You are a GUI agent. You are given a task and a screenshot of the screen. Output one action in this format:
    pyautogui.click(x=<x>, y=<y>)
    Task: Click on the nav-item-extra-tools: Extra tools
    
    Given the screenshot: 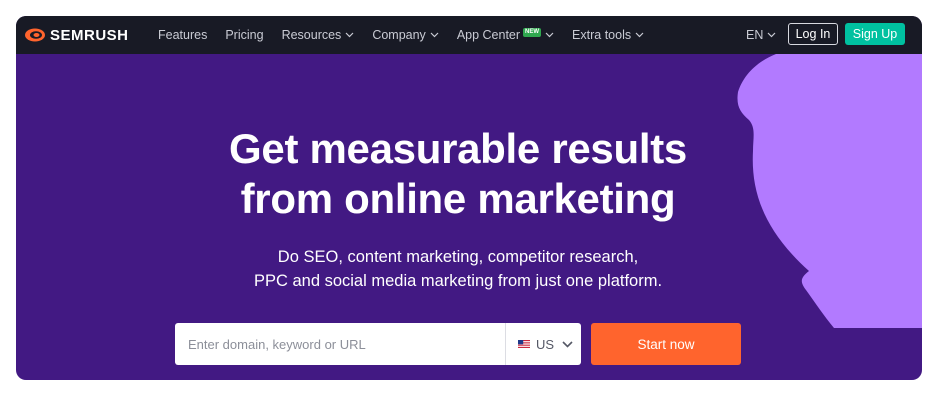 What is the action you would take?
    pyautogui.click(x=608, y=35)
    